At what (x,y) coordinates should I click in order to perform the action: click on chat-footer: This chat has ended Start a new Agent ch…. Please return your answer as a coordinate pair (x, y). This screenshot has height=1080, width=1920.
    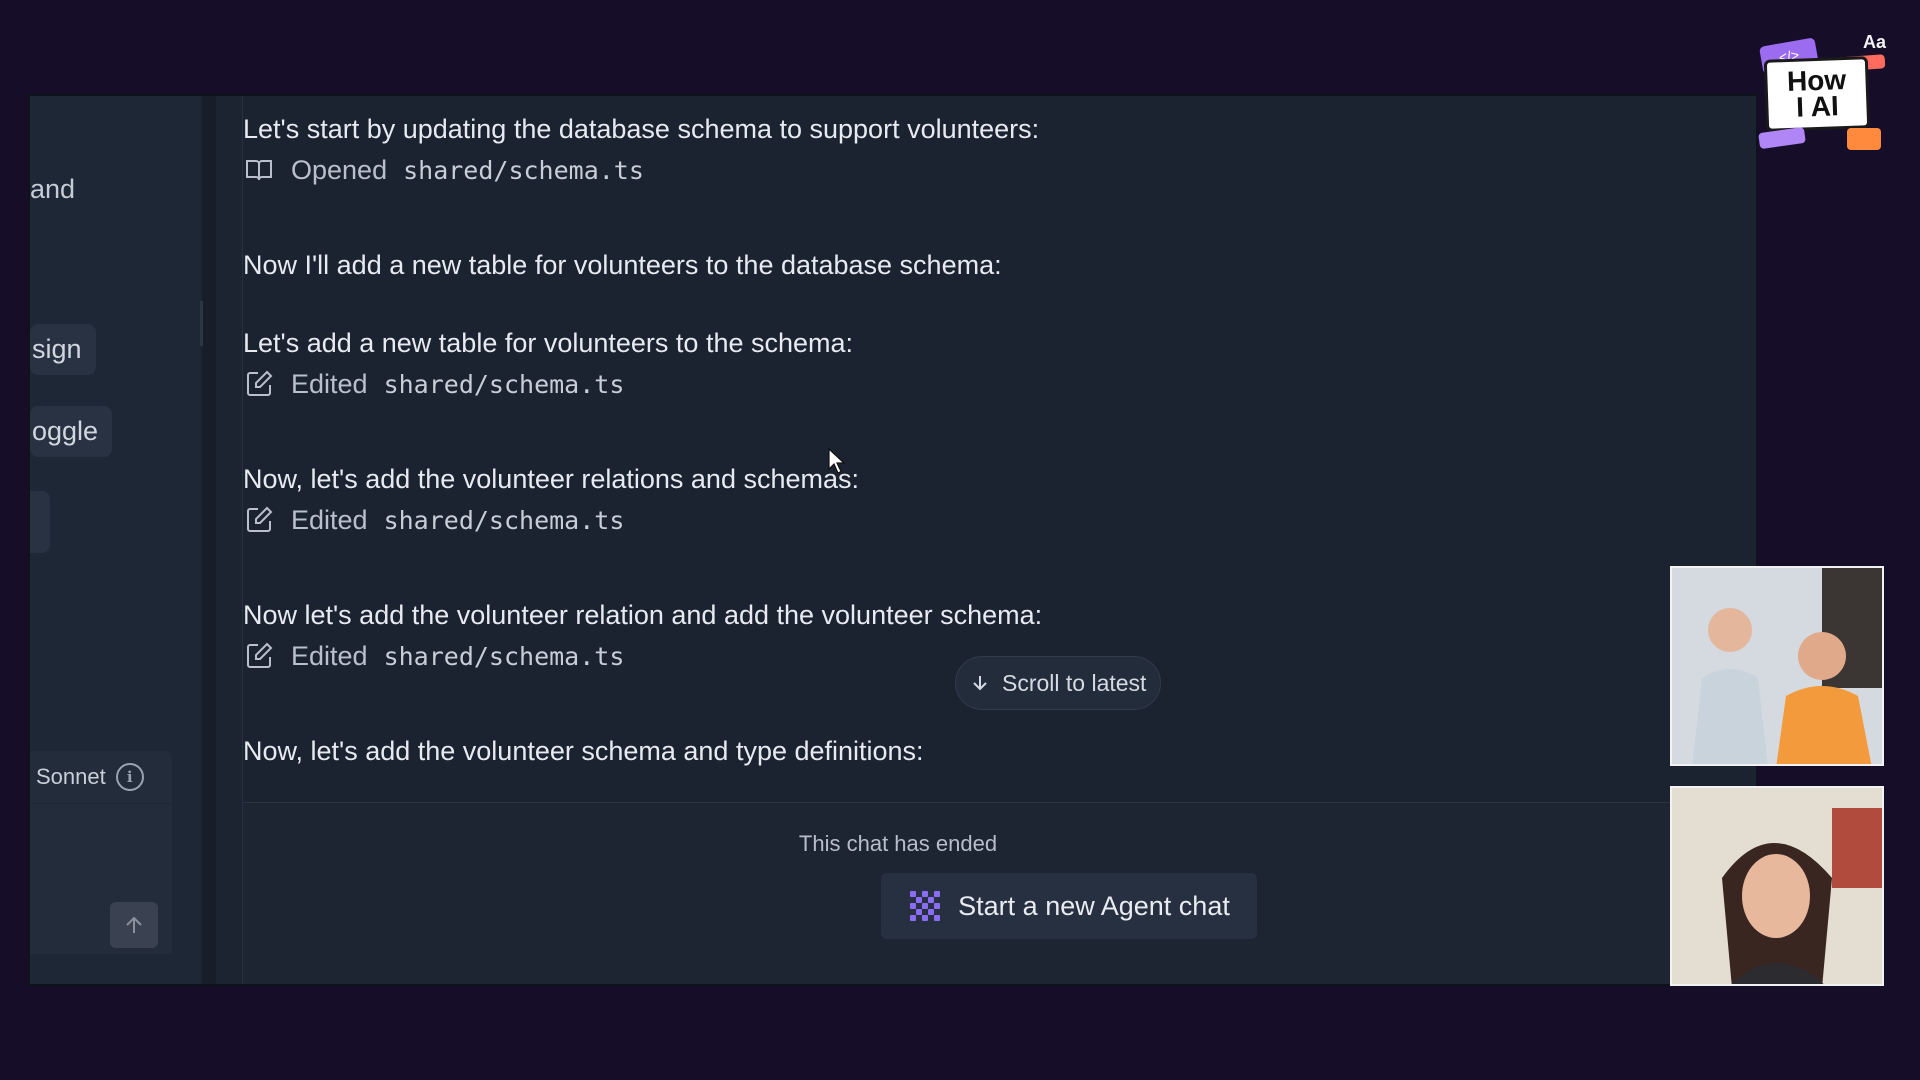
    Looking at the image, I should click on (999, 893).